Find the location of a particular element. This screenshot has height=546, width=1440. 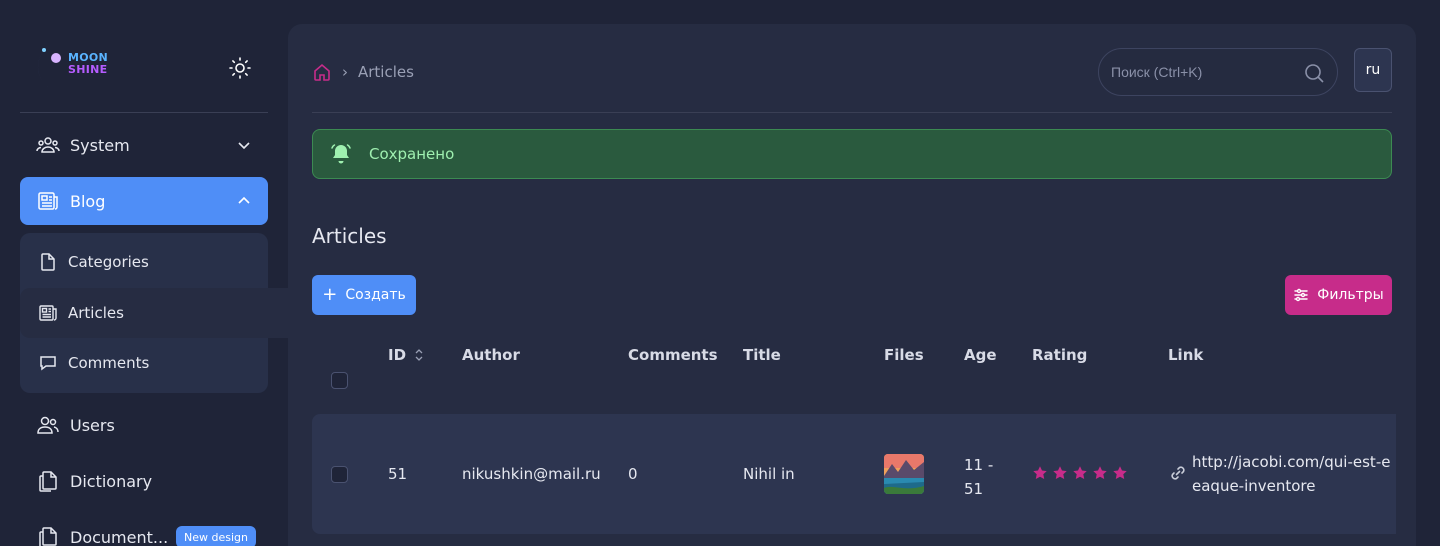

file-thumbnail-image is located at coordinates (904, 474).